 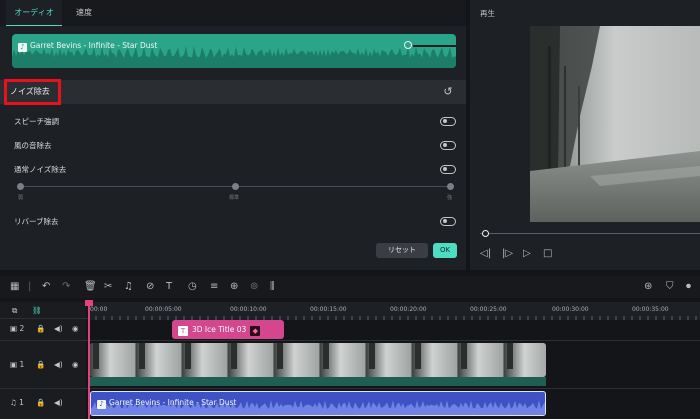 What do you see at coordinates (328, 309) in the screenshot?
I see `ruler-label: 00:00:15:00` at bounding box center [328, 309].